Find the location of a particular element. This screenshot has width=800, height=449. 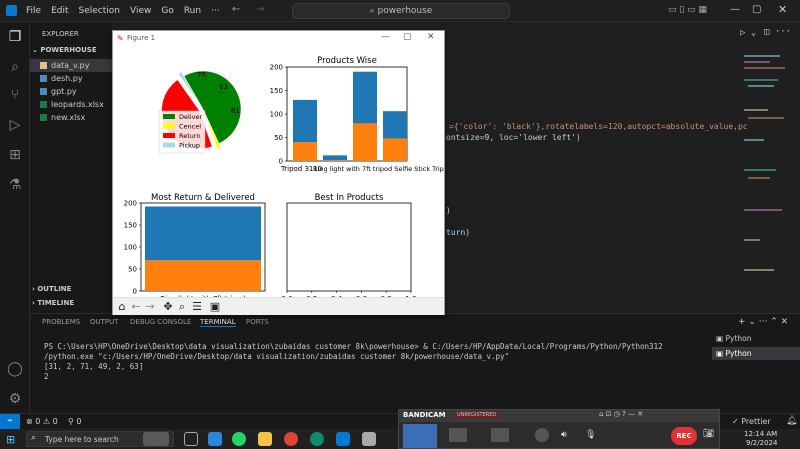

prettier-status: ✓ Prettier is located at coordinates (751, 421).